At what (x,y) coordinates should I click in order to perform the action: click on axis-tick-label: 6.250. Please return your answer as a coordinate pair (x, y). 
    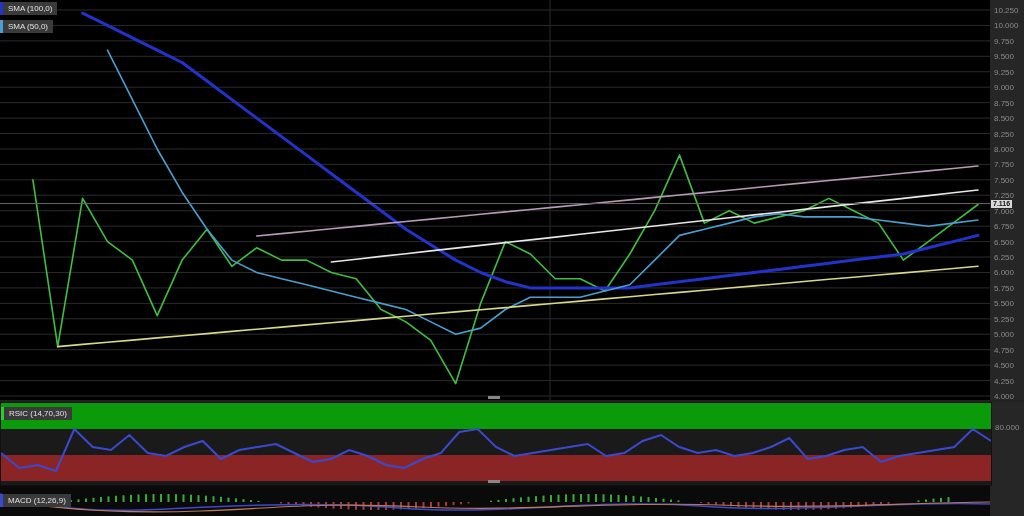
    Looking at the image, I should click on (1004, 258).